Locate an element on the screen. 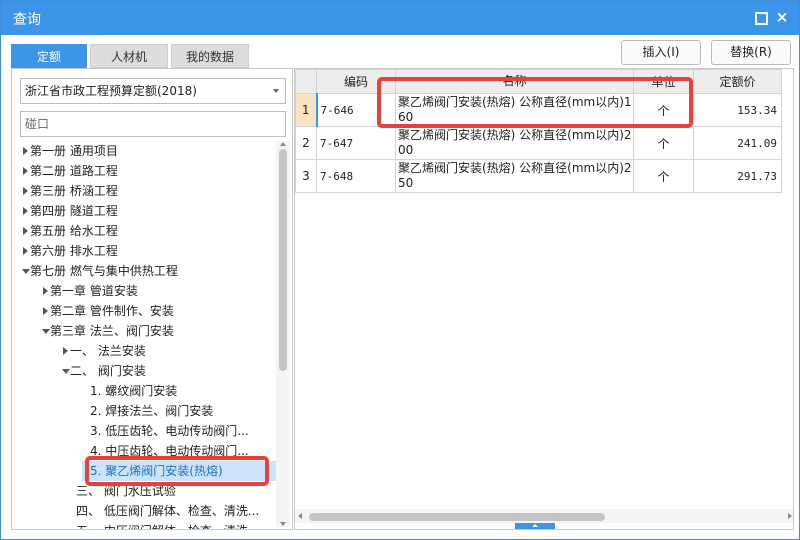  row-index: 3 is located at coordinates (306, 176).